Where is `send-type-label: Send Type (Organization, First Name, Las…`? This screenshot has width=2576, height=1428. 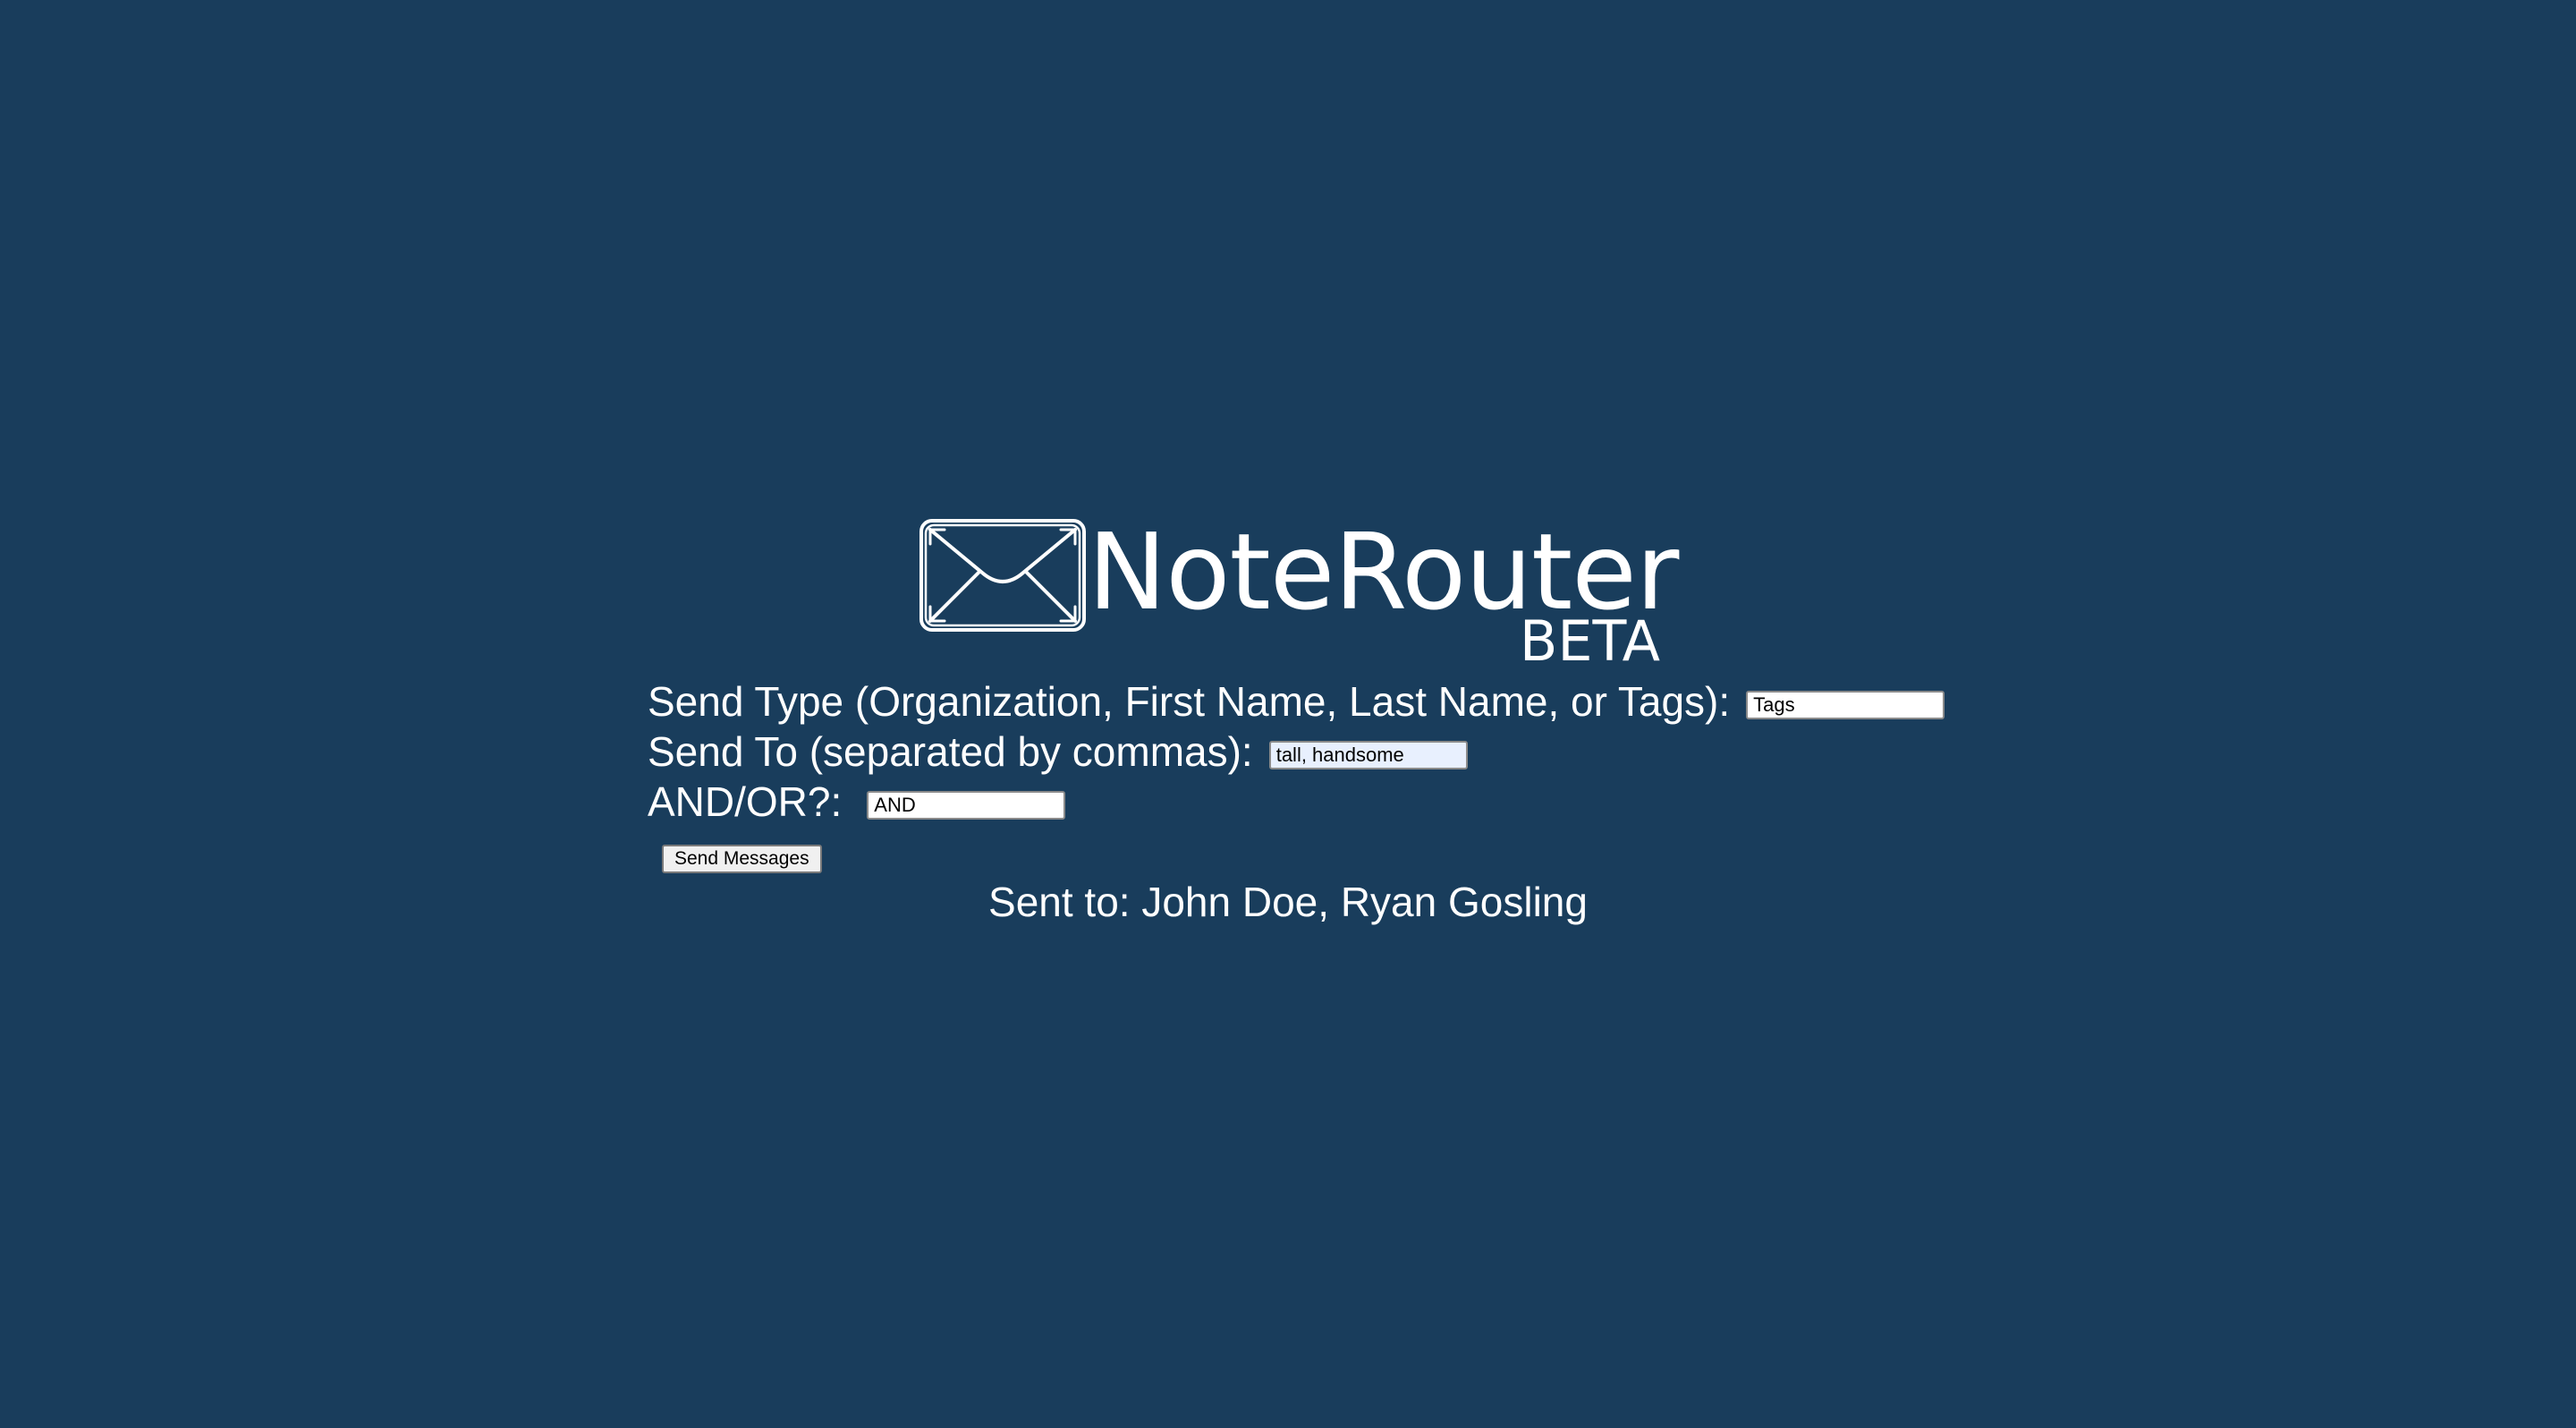 send-type-label: Send Type (Organization, First Name, Las… is located at coordinates (1189, 701).